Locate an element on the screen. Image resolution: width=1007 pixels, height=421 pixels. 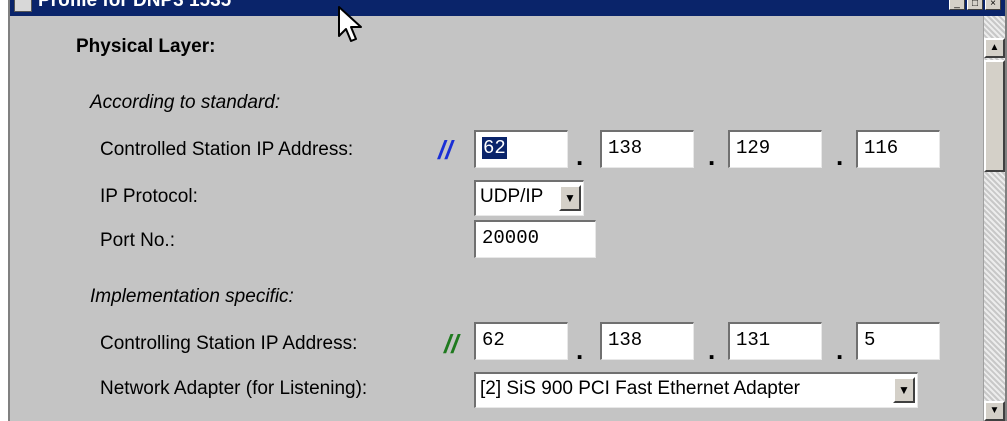
controlling-ip-octet-3: 131 is located at coordinates (775, 341).